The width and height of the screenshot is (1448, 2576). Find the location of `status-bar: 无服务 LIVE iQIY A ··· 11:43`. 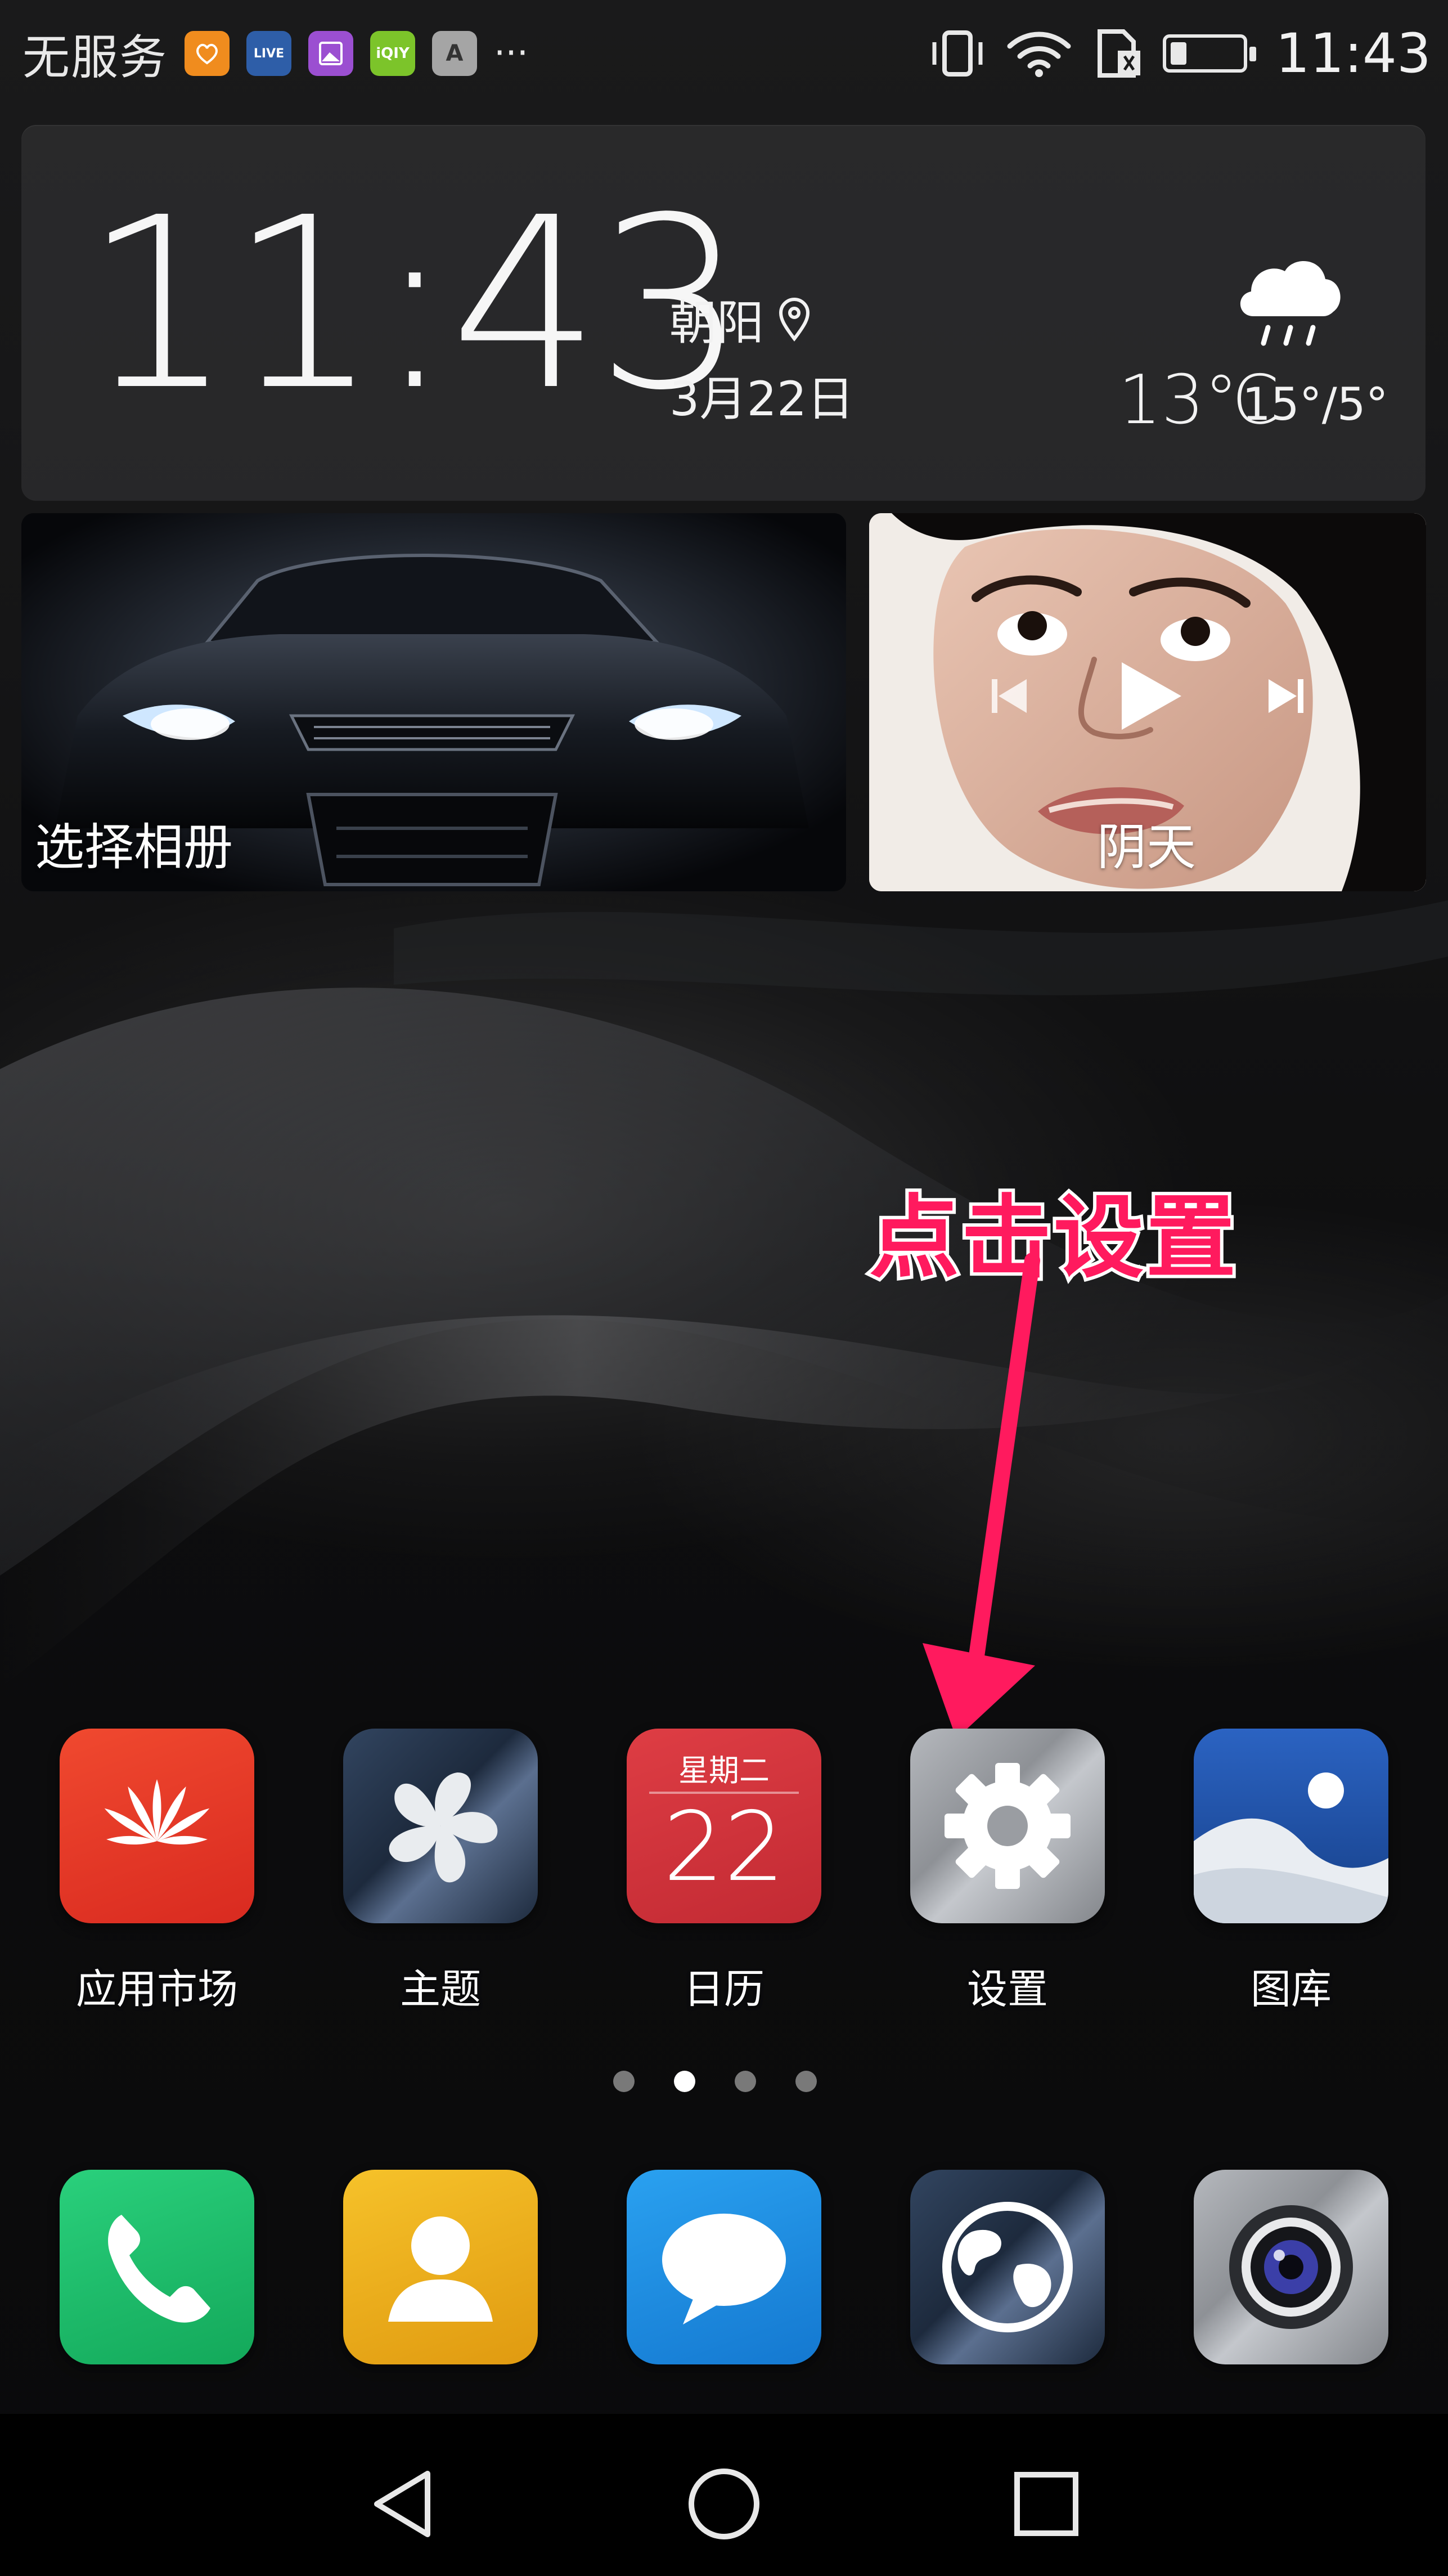

status-bar: 无服务 LIVE iQIY A ··· 11:43 is located at coordinates (724, 53).